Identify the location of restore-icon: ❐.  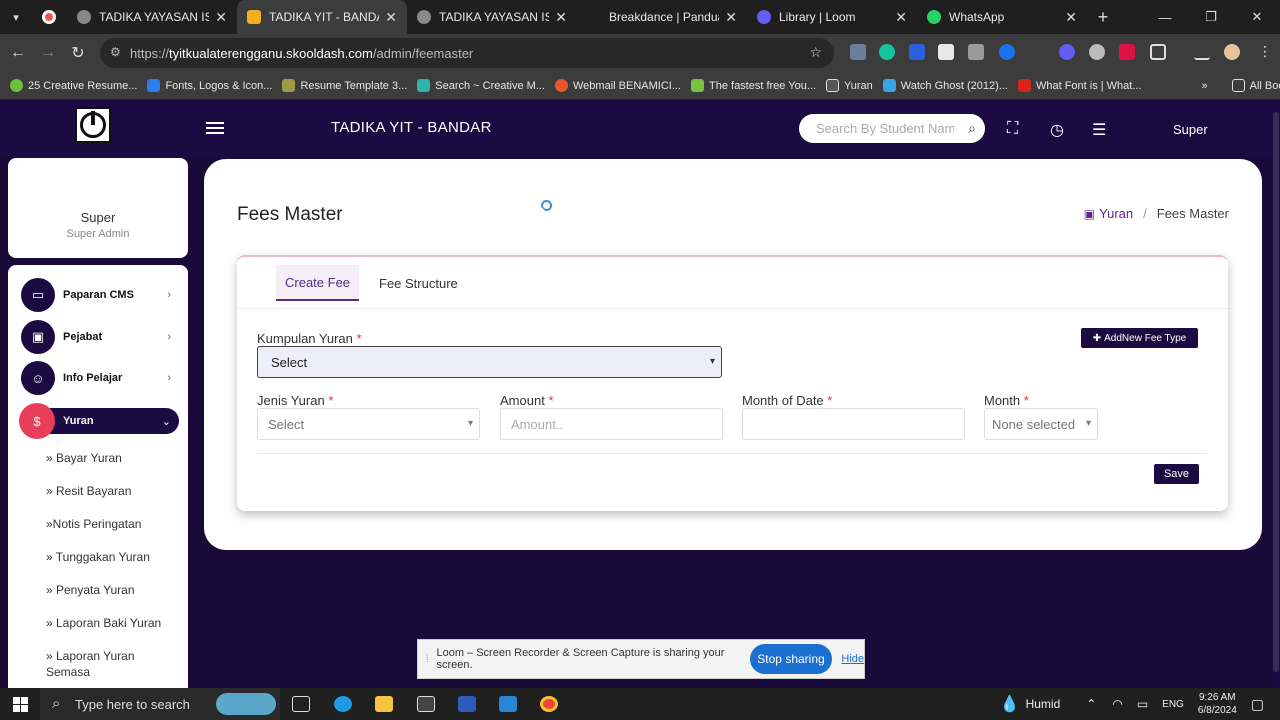
(1211, 17).